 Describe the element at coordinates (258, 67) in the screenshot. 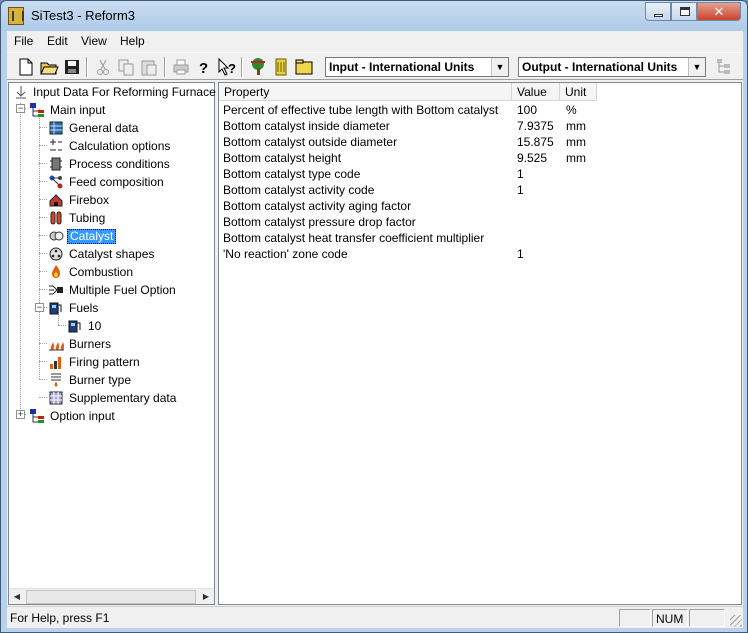

I see `tree-icon` at that location.